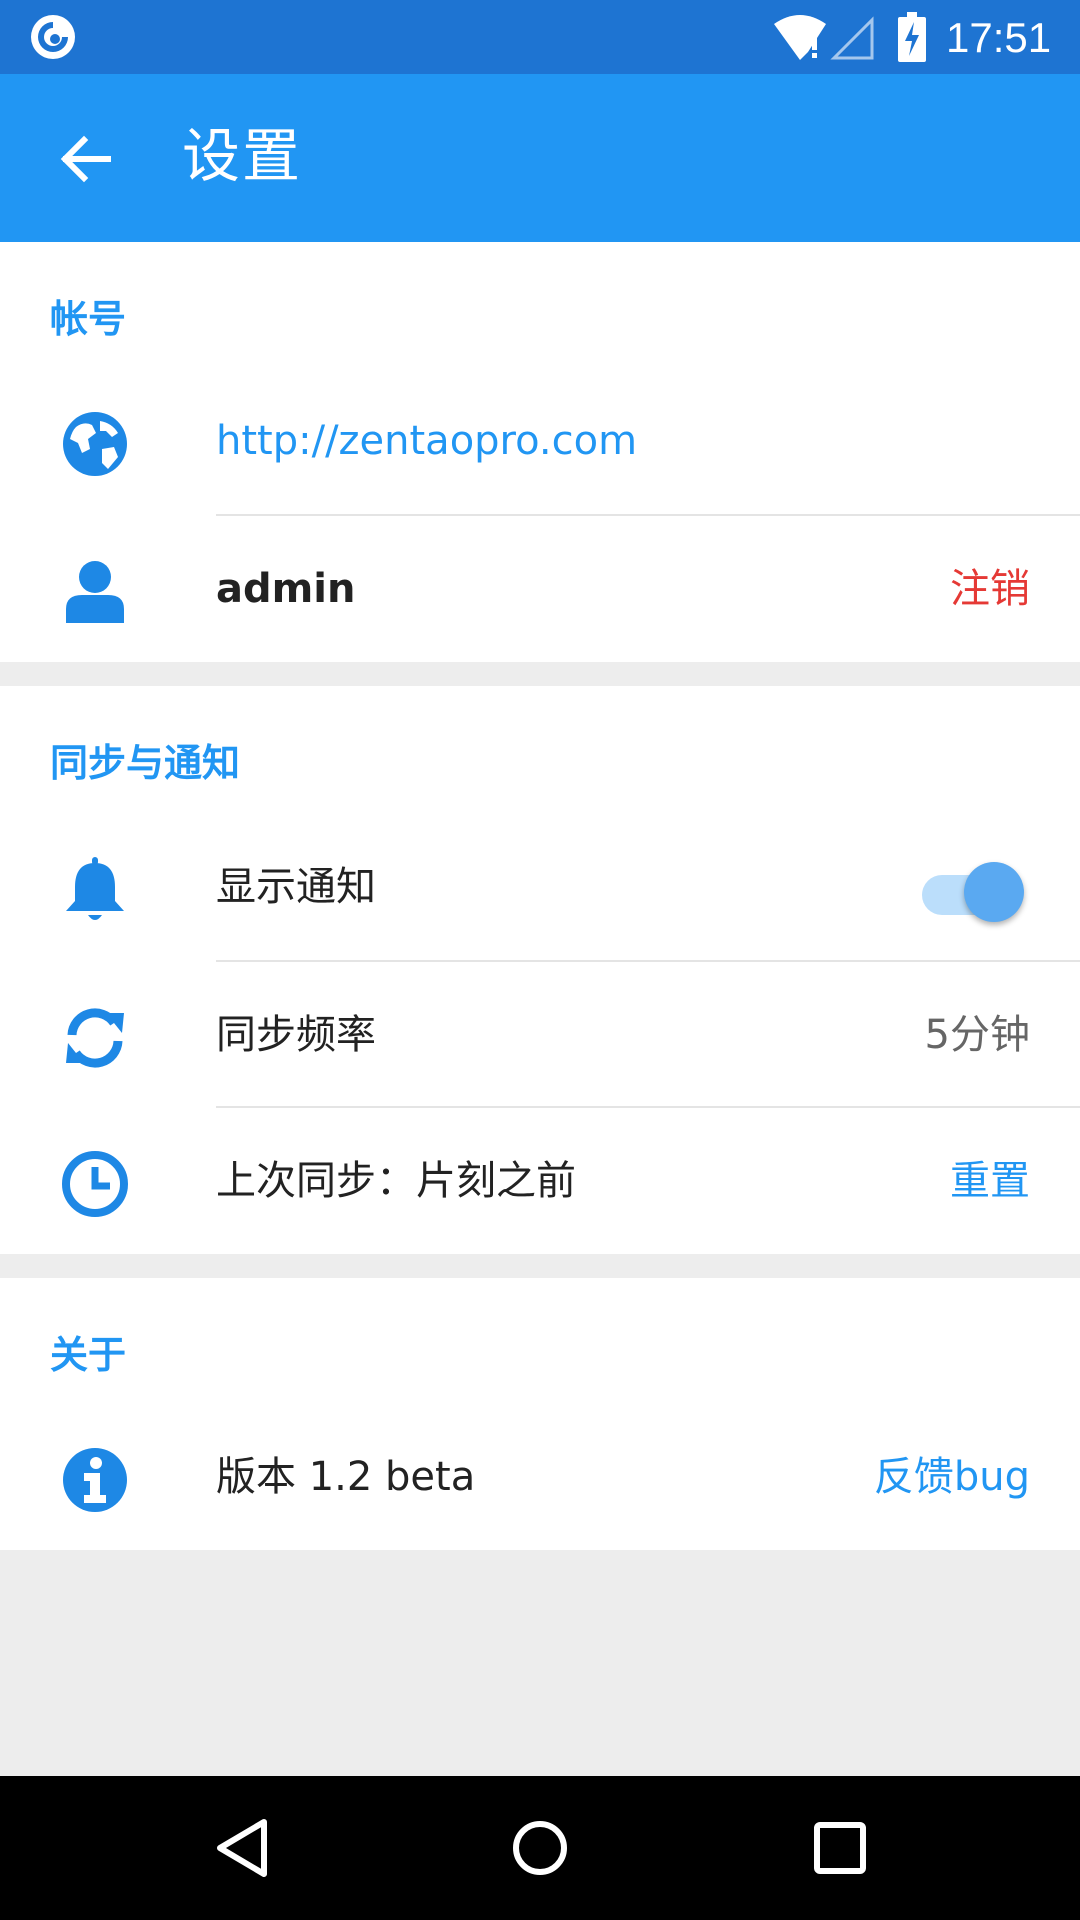  Describe the element at coordinates (540, 887) in the screenshot. I see `notify-row: 显示通知` at that location.